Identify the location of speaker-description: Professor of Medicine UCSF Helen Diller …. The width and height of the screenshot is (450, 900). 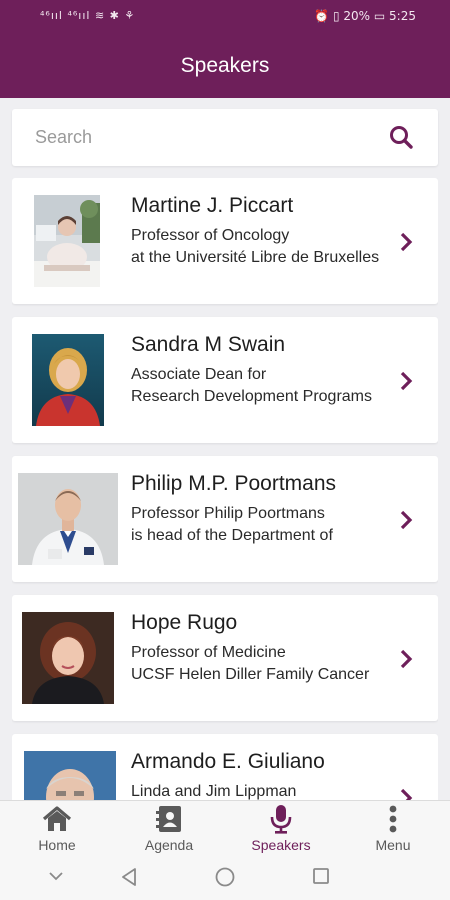
(250, 663).